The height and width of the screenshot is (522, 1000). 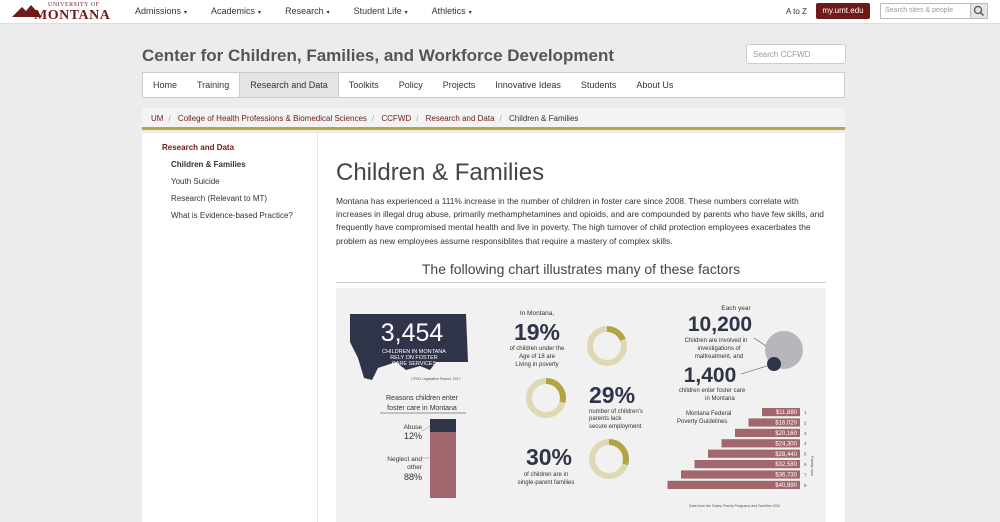 What do you see at coordinates (546, 483) in the screenshot?
I see `stat-single-parent-caption-2: single-parent families` at bounding box center [546, 483].